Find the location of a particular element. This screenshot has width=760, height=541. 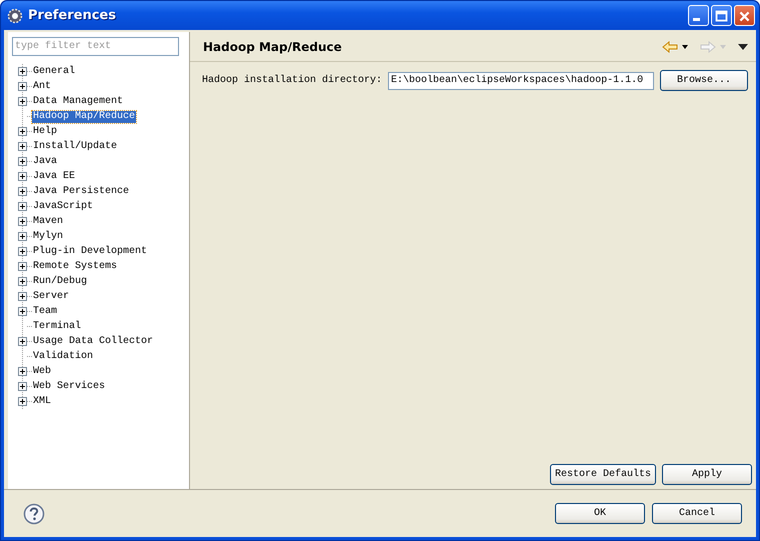

tree-item: Java is located at coordinates (45, 162).